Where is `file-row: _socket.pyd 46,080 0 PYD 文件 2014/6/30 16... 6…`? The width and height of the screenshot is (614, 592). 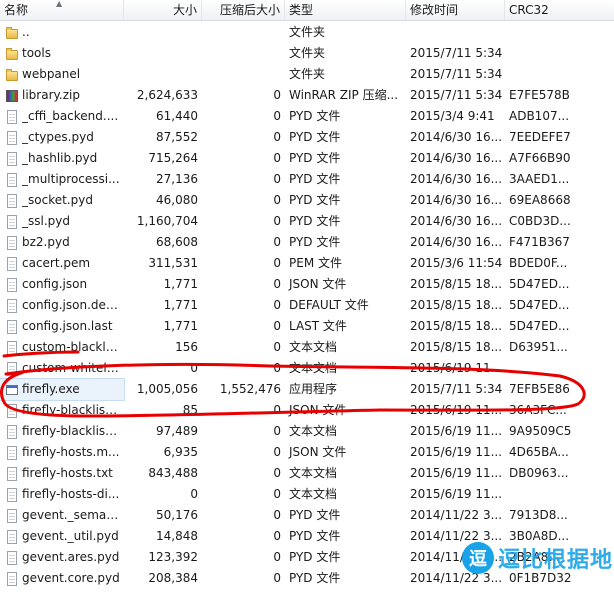
file-row: _socket.pyd 46,080 0 PYD 文件 2014/6/30 16... 6… is located at coordinates (307, 200).